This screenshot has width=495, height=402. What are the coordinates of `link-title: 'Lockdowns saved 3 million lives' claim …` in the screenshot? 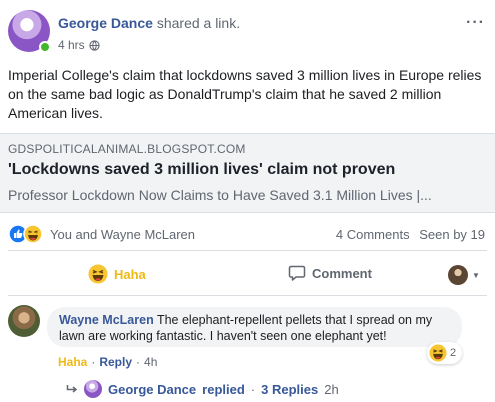 It's located at (201, 170).